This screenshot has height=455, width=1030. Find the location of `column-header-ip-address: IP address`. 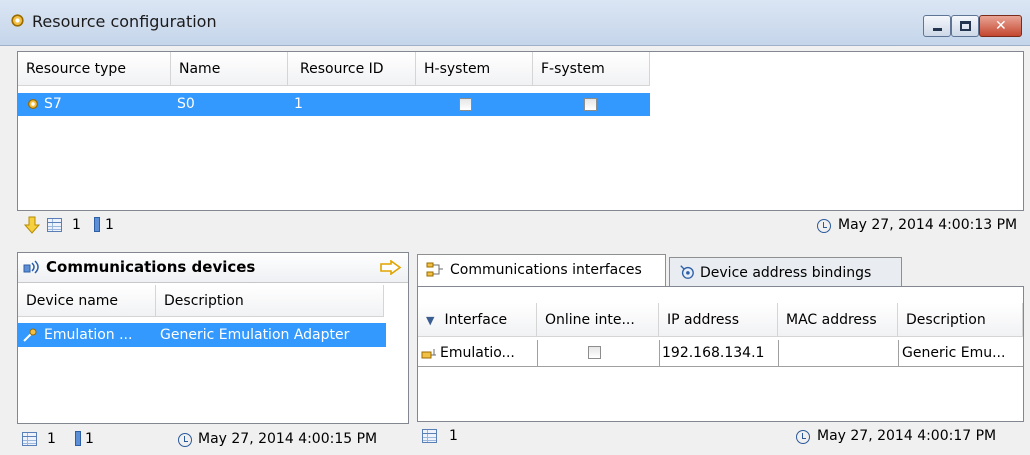

column-header-ip-address: IP address is located at coordinates (718, 320).